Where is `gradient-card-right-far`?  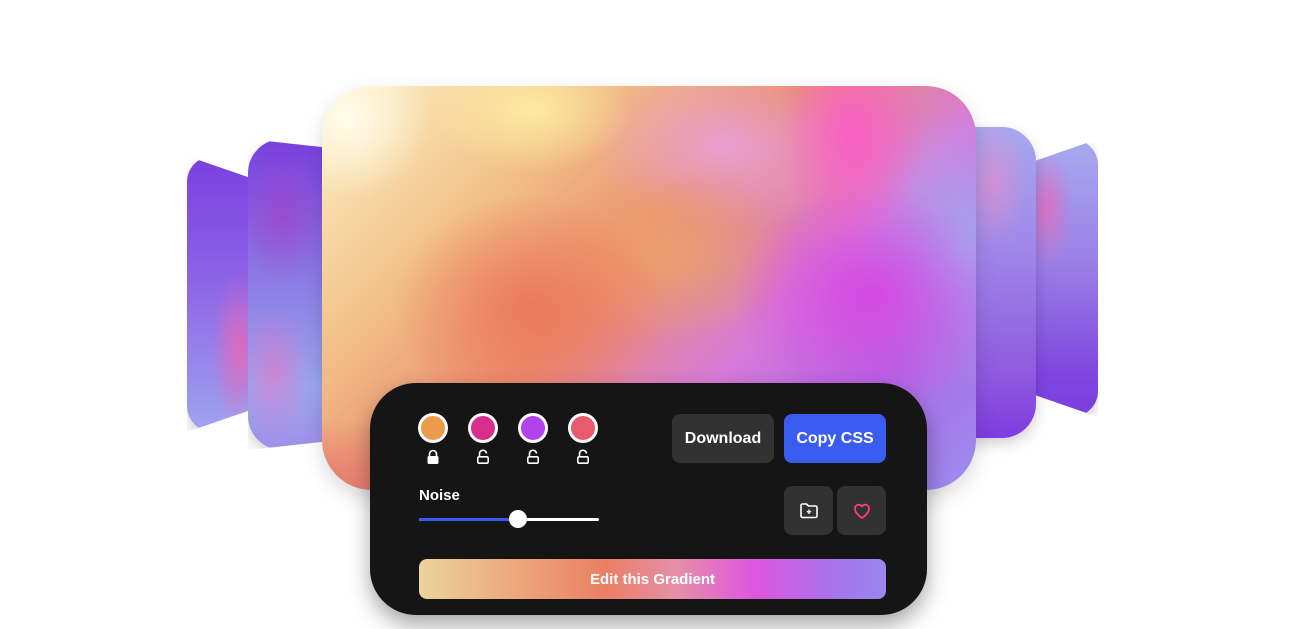 gradient-card-right-far is located at coordinates (1066, 278).